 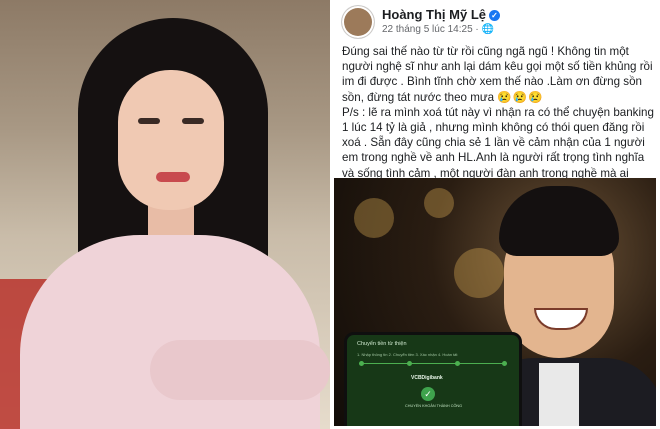 I want to click on author-name-row: Hoàng Thị Mỹ Lệ ✓, so click(x=441, y=14).